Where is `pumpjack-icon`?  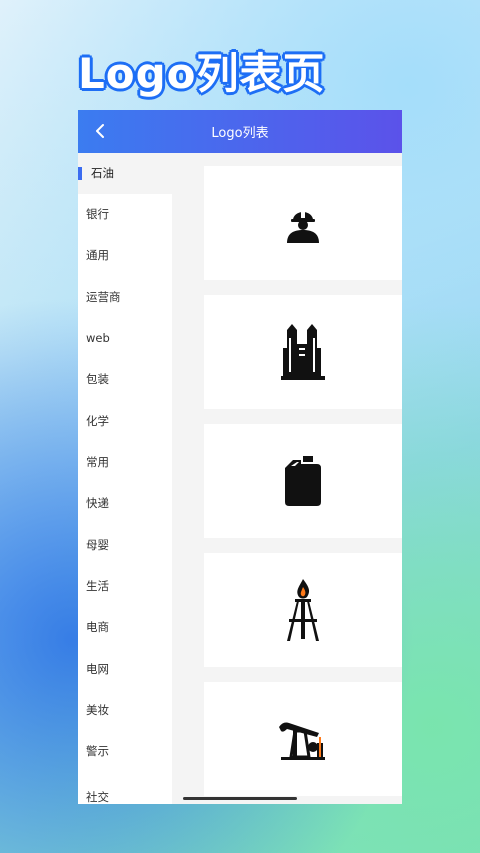
pumpjack-icon is located at coordinates (302, 741).